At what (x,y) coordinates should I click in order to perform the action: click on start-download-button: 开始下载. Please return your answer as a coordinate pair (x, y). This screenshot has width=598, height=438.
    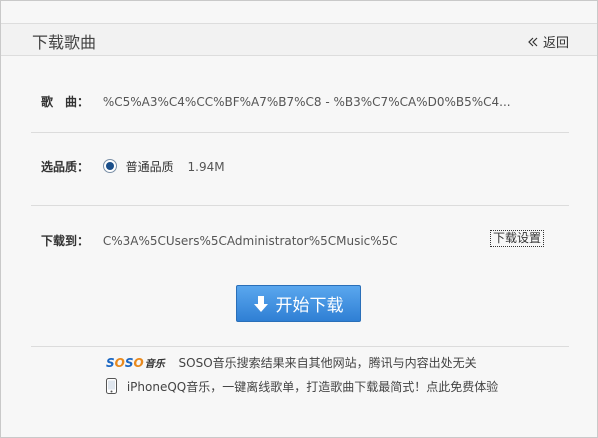
    Looking at the image, I should click on (298, 303).